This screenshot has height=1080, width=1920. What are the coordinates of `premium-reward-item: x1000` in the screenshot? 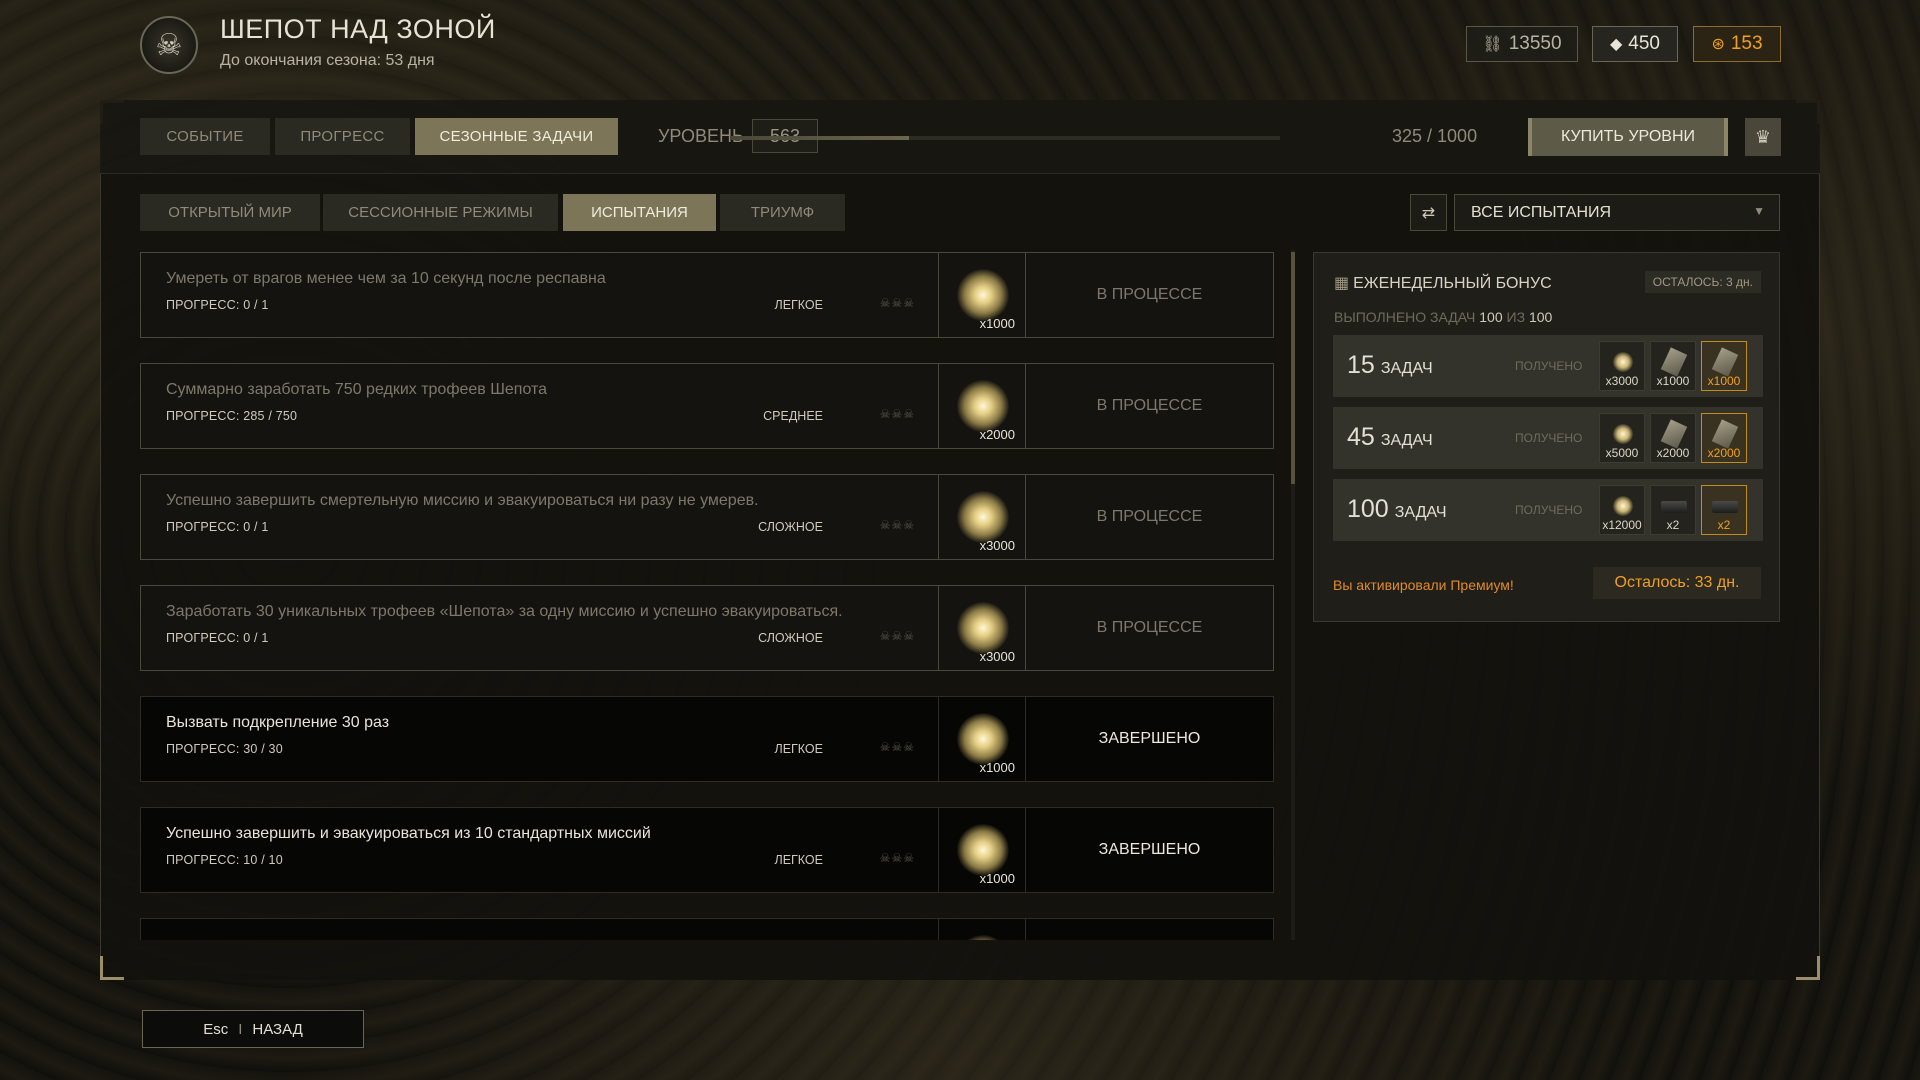 It's located at (1724, 366).